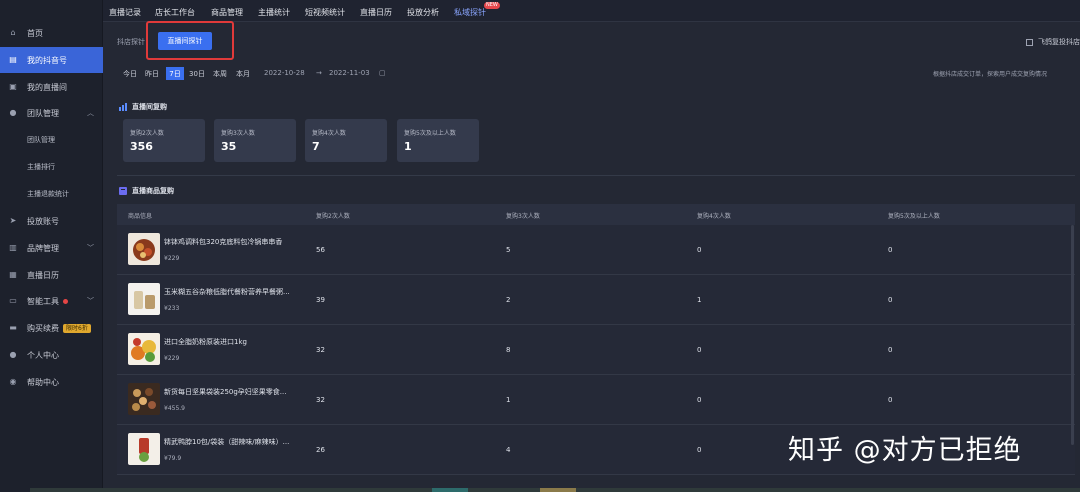  I want to click on cell-repurchase-2: 39, so click(320, 300).